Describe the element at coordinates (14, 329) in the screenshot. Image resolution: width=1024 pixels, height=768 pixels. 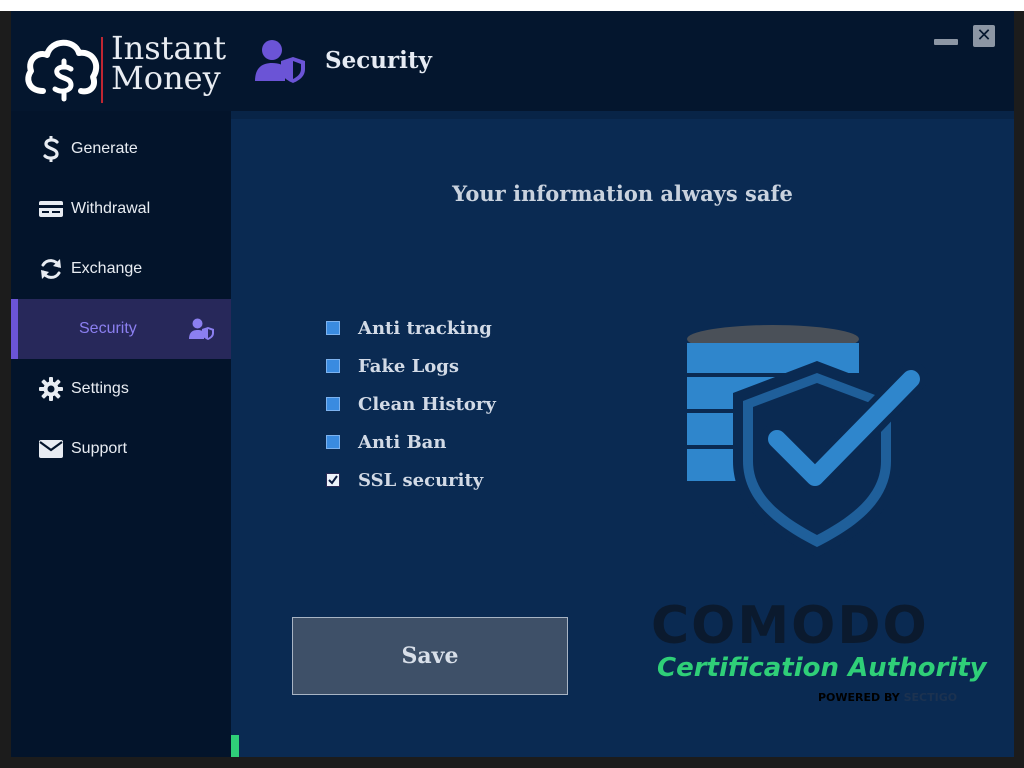
I see `active-indicator` at that location.